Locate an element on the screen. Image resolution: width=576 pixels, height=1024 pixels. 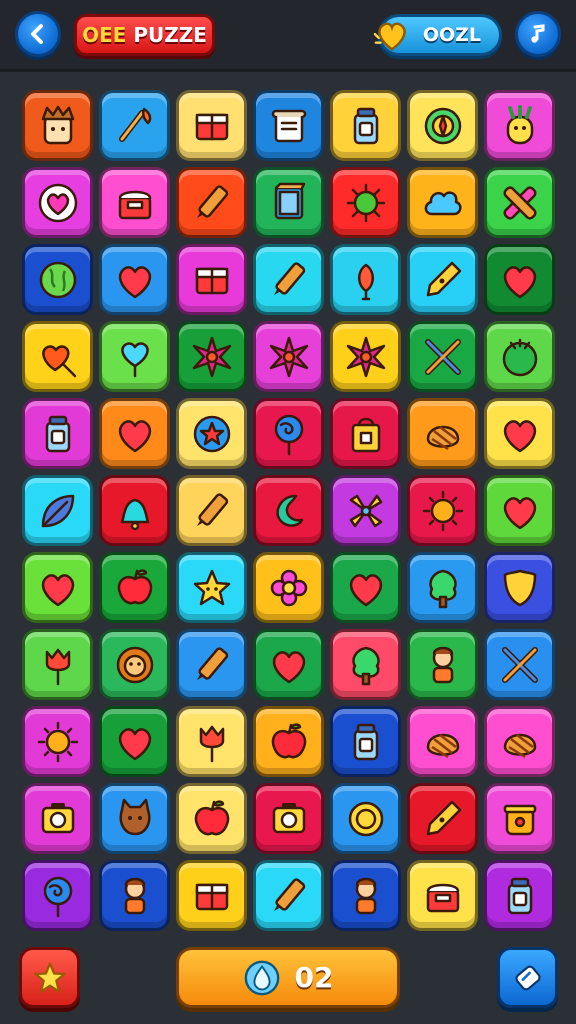
chevron-left-icon is located at coordinates (37, 34).